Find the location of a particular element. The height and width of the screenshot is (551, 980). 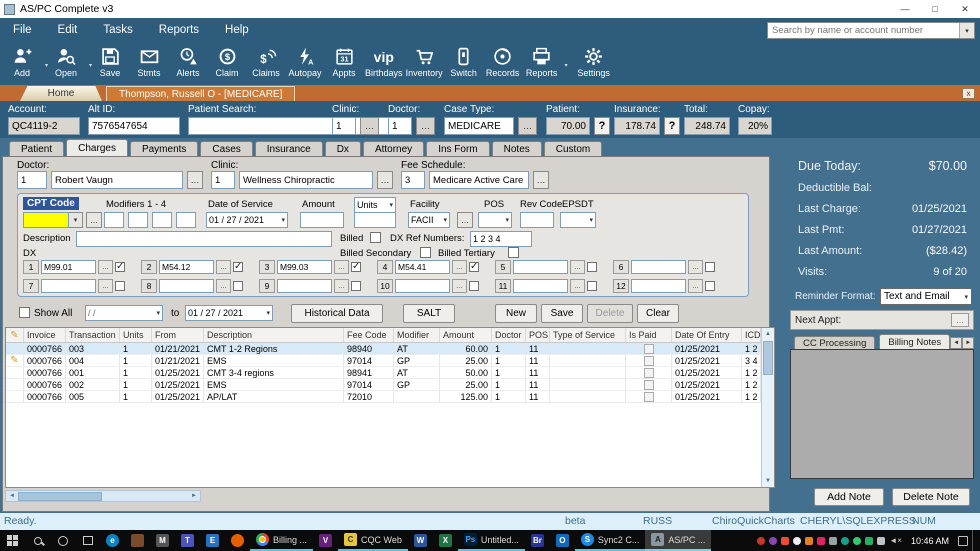

amount-input is located at coordinates (322, 220).